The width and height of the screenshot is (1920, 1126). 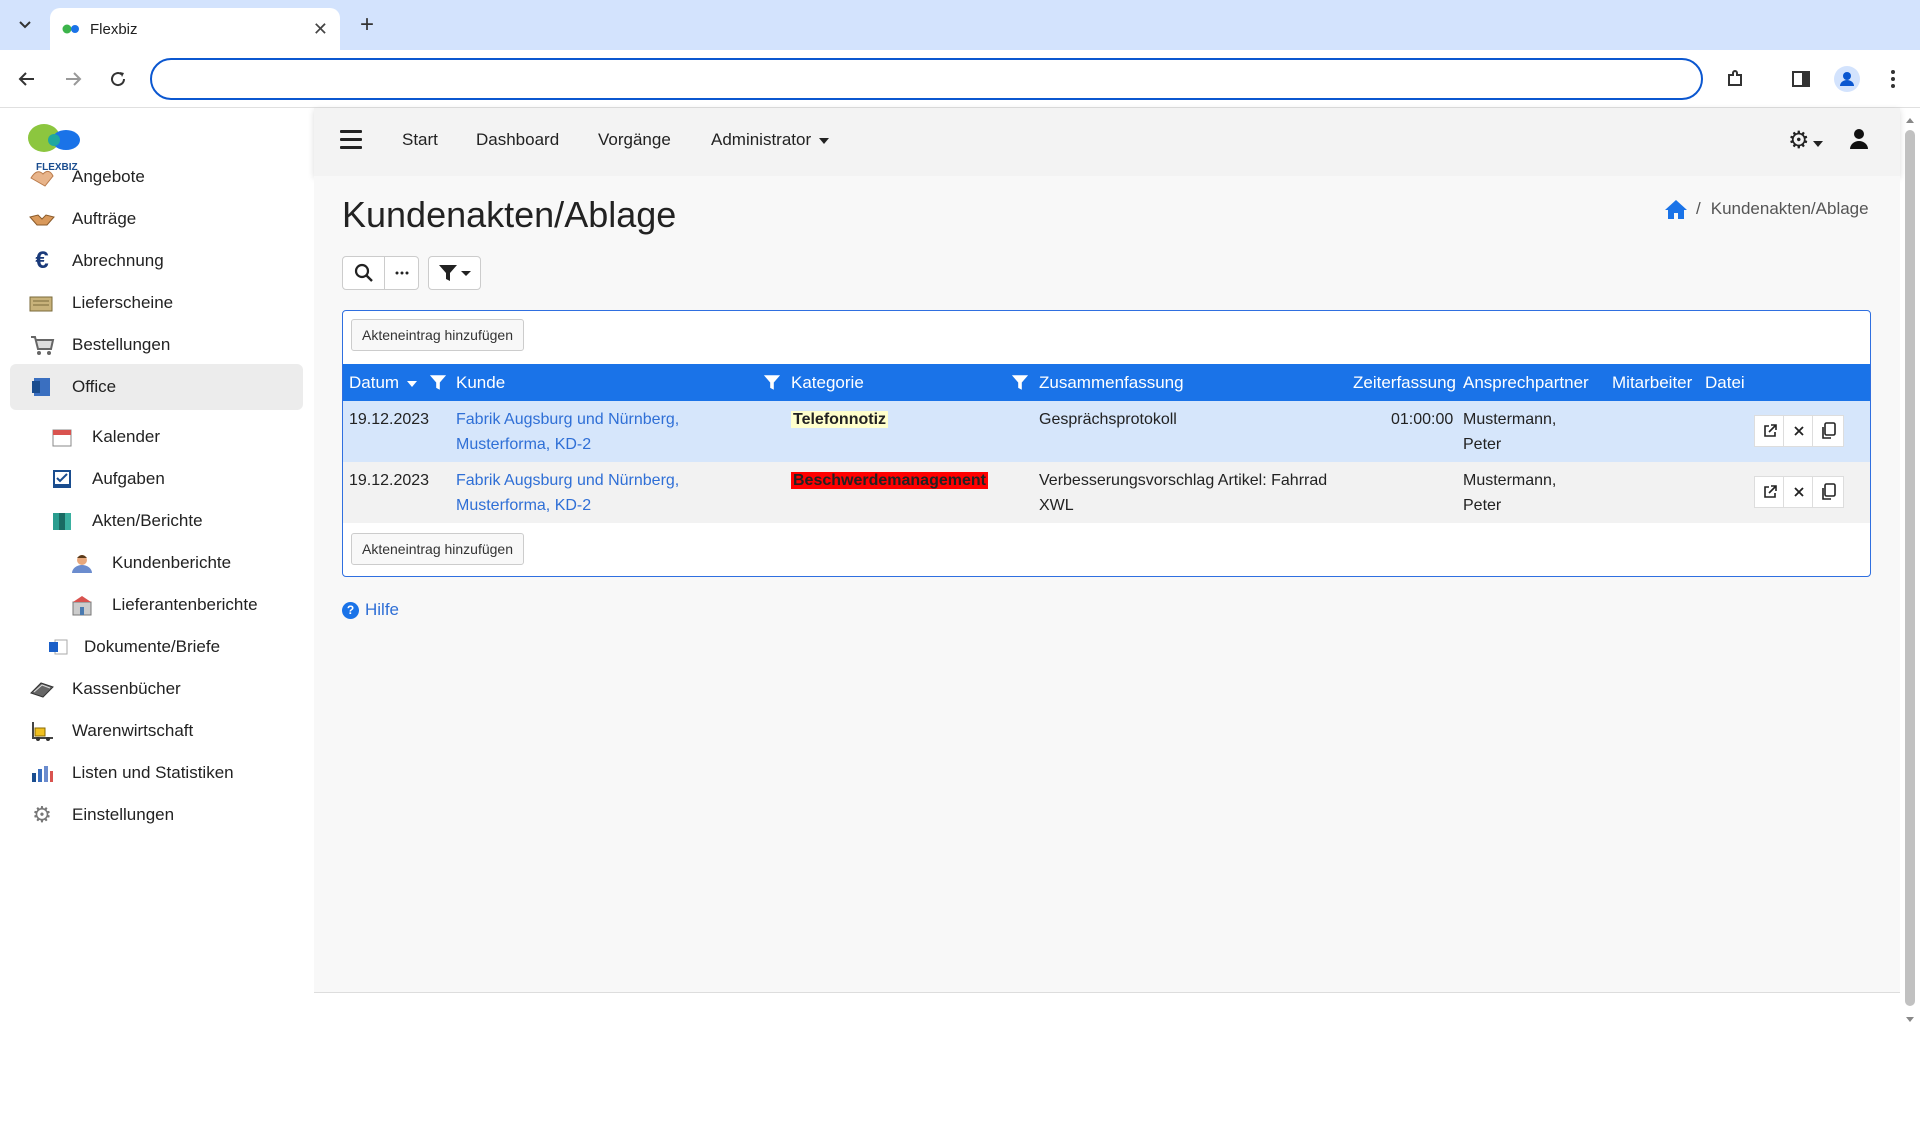 I want to click on settings-menu-button: ⚙, so click(x=1805, y=140).